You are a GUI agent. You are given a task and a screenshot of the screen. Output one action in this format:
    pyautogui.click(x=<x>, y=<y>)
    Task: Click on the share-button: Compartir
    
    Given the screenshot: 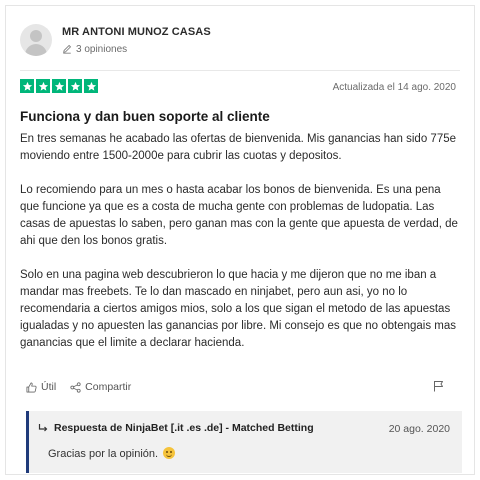 What is the action you would take?
    pyautogui.click(x=100, y=387)
    